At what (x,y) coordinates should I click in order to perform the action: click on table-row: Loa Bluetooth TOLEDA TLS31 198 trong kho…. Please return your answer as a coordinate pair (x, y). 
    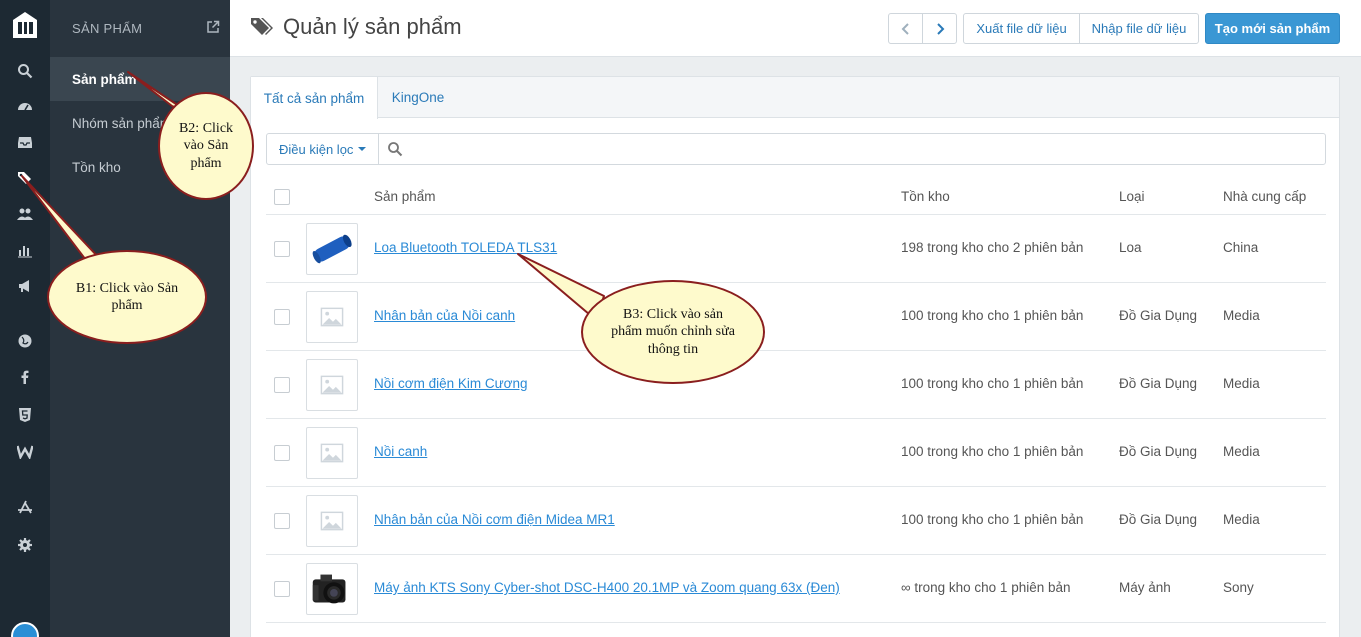
    Looking at the image, I should click on (796, 249).